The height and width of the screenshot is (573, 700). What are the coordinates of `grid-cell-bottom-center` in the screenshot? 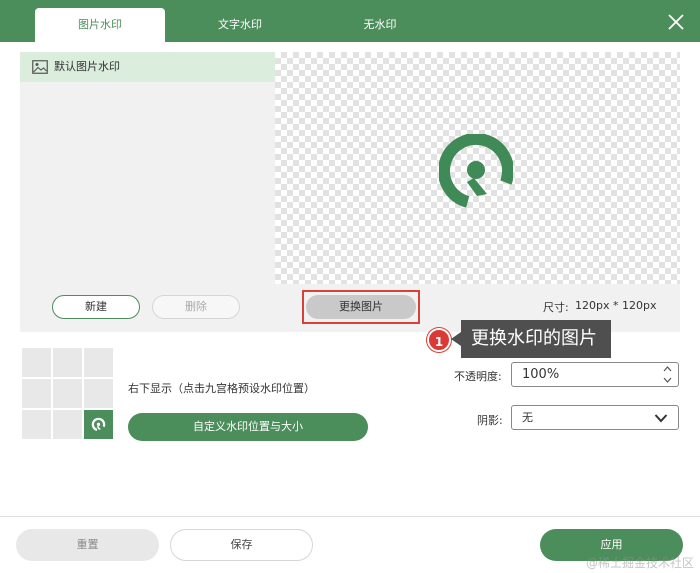 It's located at (67, 424).